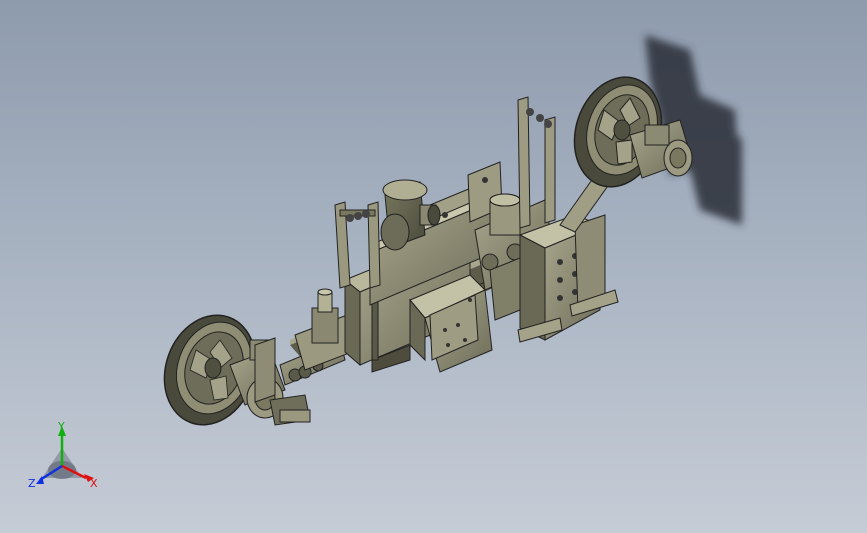 The height and width of the screenshot is (533, 867). What do you see at coordinates (63, 455) in the screenshot?
I see `coordinate-triad: Y X Z` at bounding box center [63, 455].